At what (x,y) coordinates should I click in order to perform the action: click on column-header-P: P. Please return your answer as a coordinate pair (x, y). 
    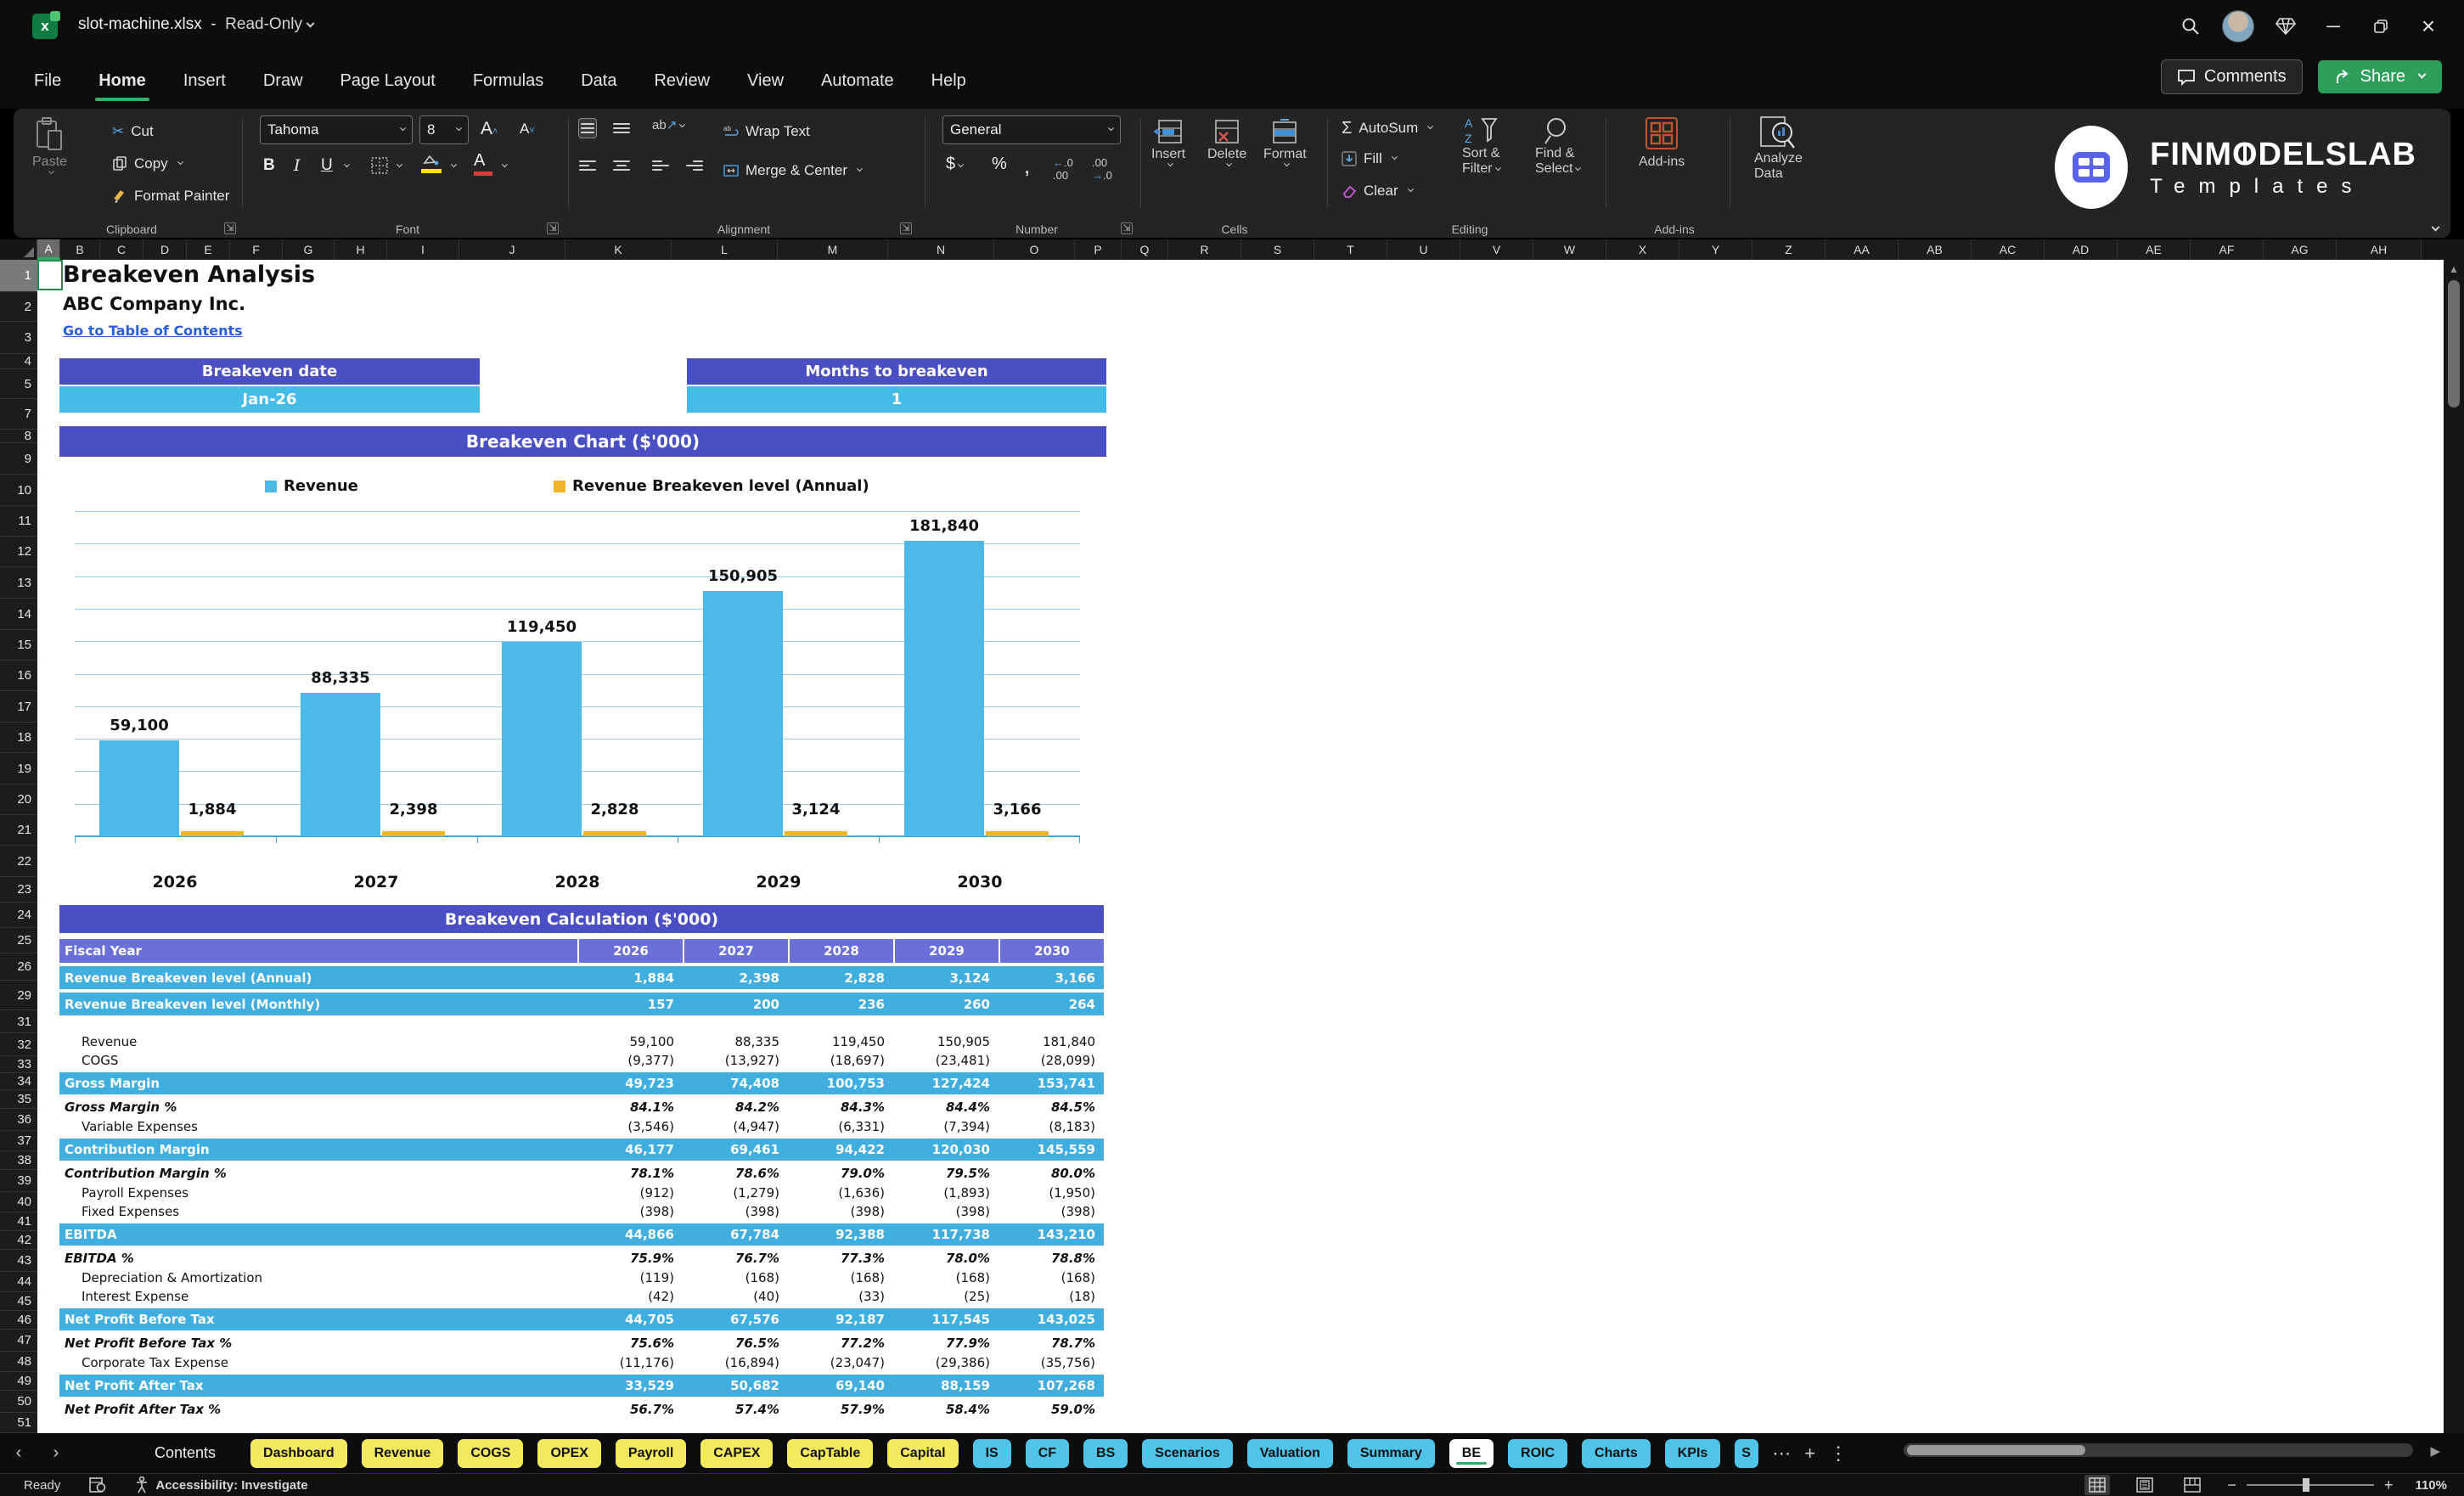
    Looking at the image, I should click on (1098, 249).